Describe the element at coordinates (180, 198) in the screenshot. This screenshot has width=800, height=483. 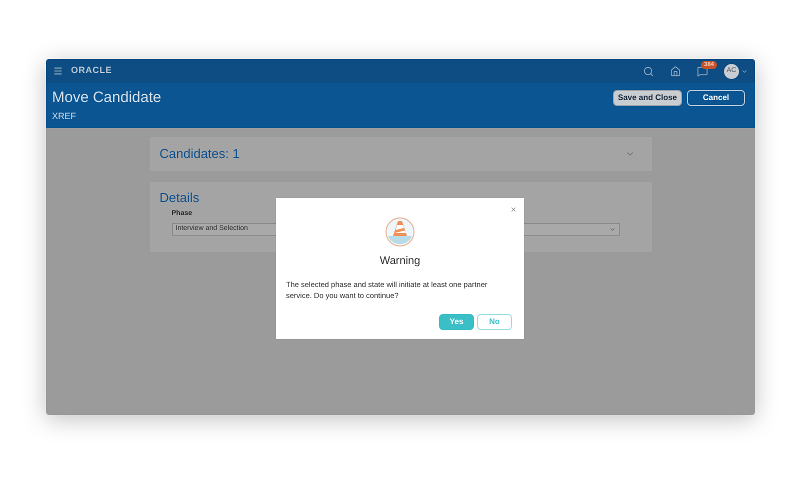
I see `details-heading: Details` at that location.